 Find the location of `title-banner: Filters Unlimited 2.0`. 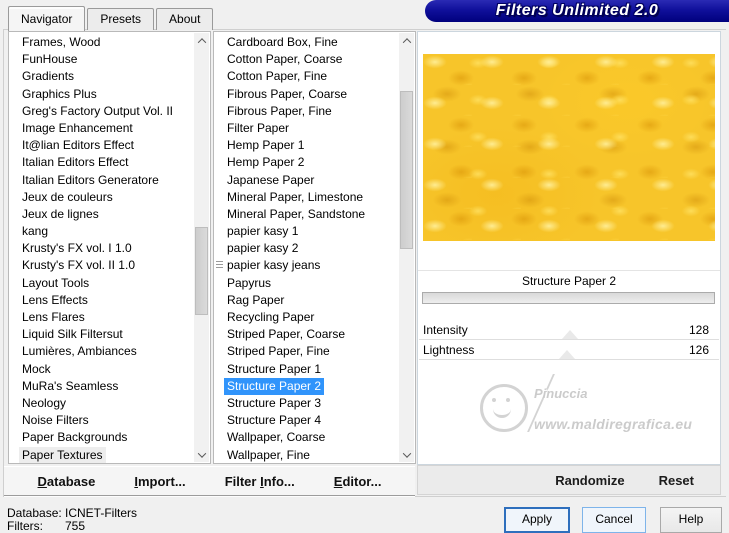

title-banner: Filters Unlimited 2.0 is located at coordinates (577, 11).